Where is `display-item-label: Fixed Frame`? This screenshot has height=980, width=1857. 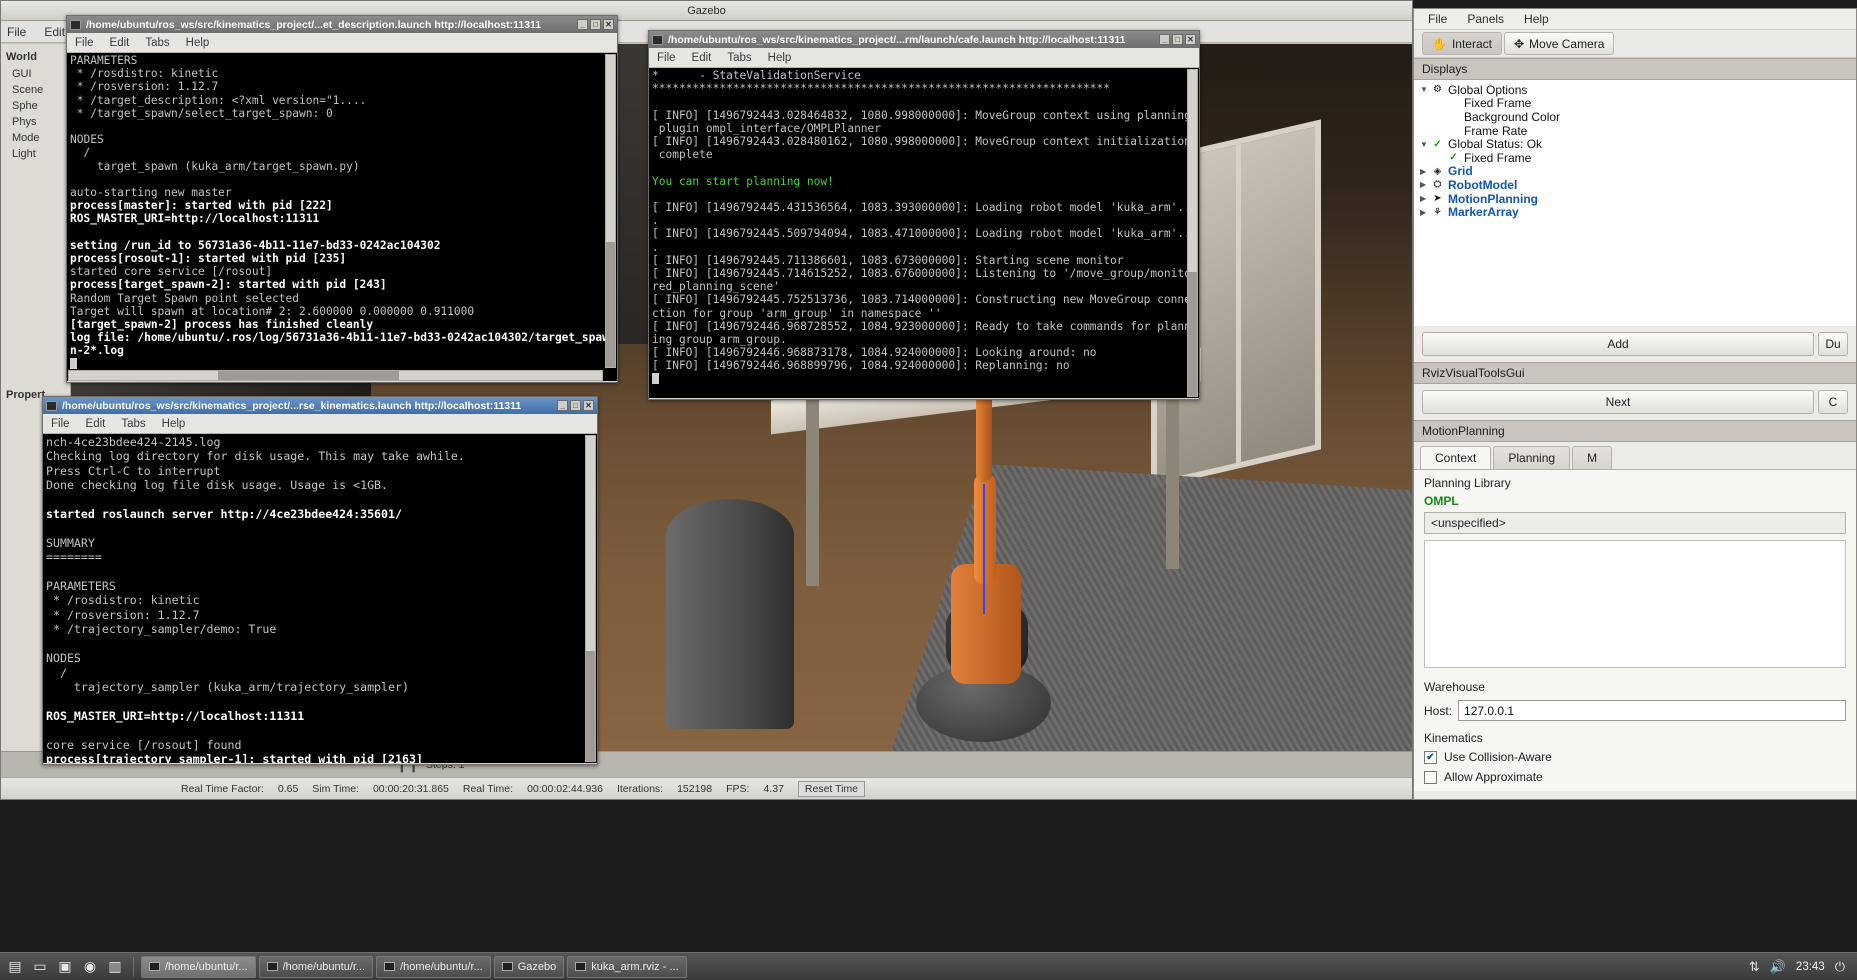
display-item-label: Fixed Frame is located at coordinates (1498, 103).